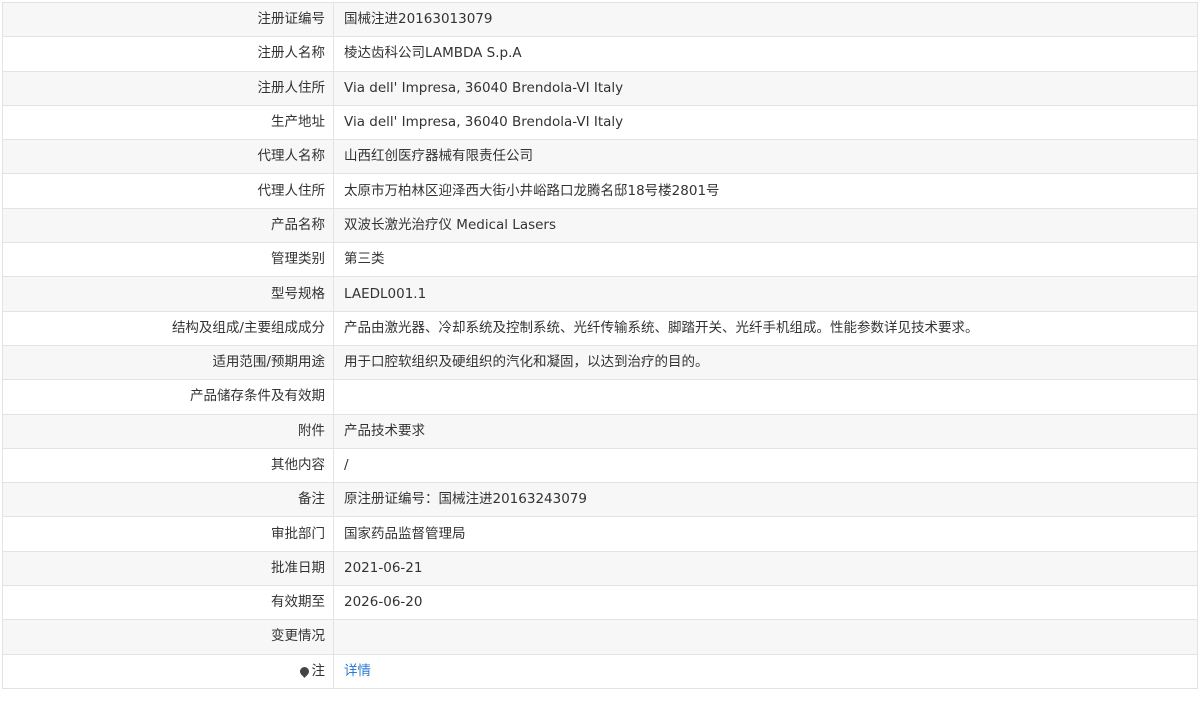 The image size is (1200, 702). What do you see at coordinates (168, 191) in the screenshot?
I see `field-label: 代理人住所` at bounding box center [168, 191].